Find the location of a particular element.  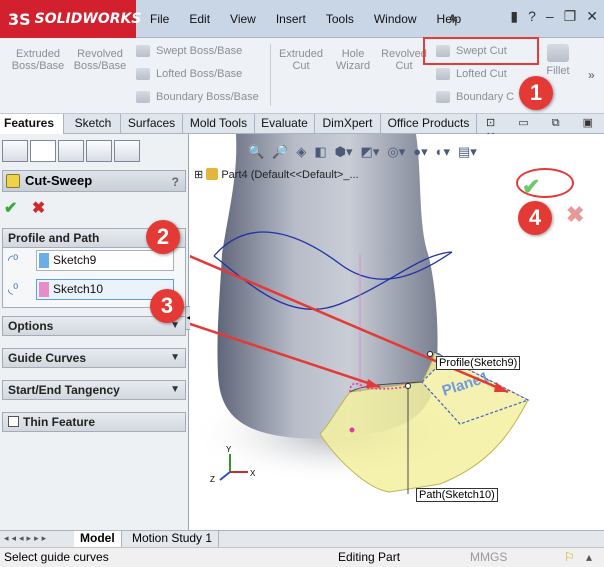

path-endpoint is located at coordinates (408, 386).